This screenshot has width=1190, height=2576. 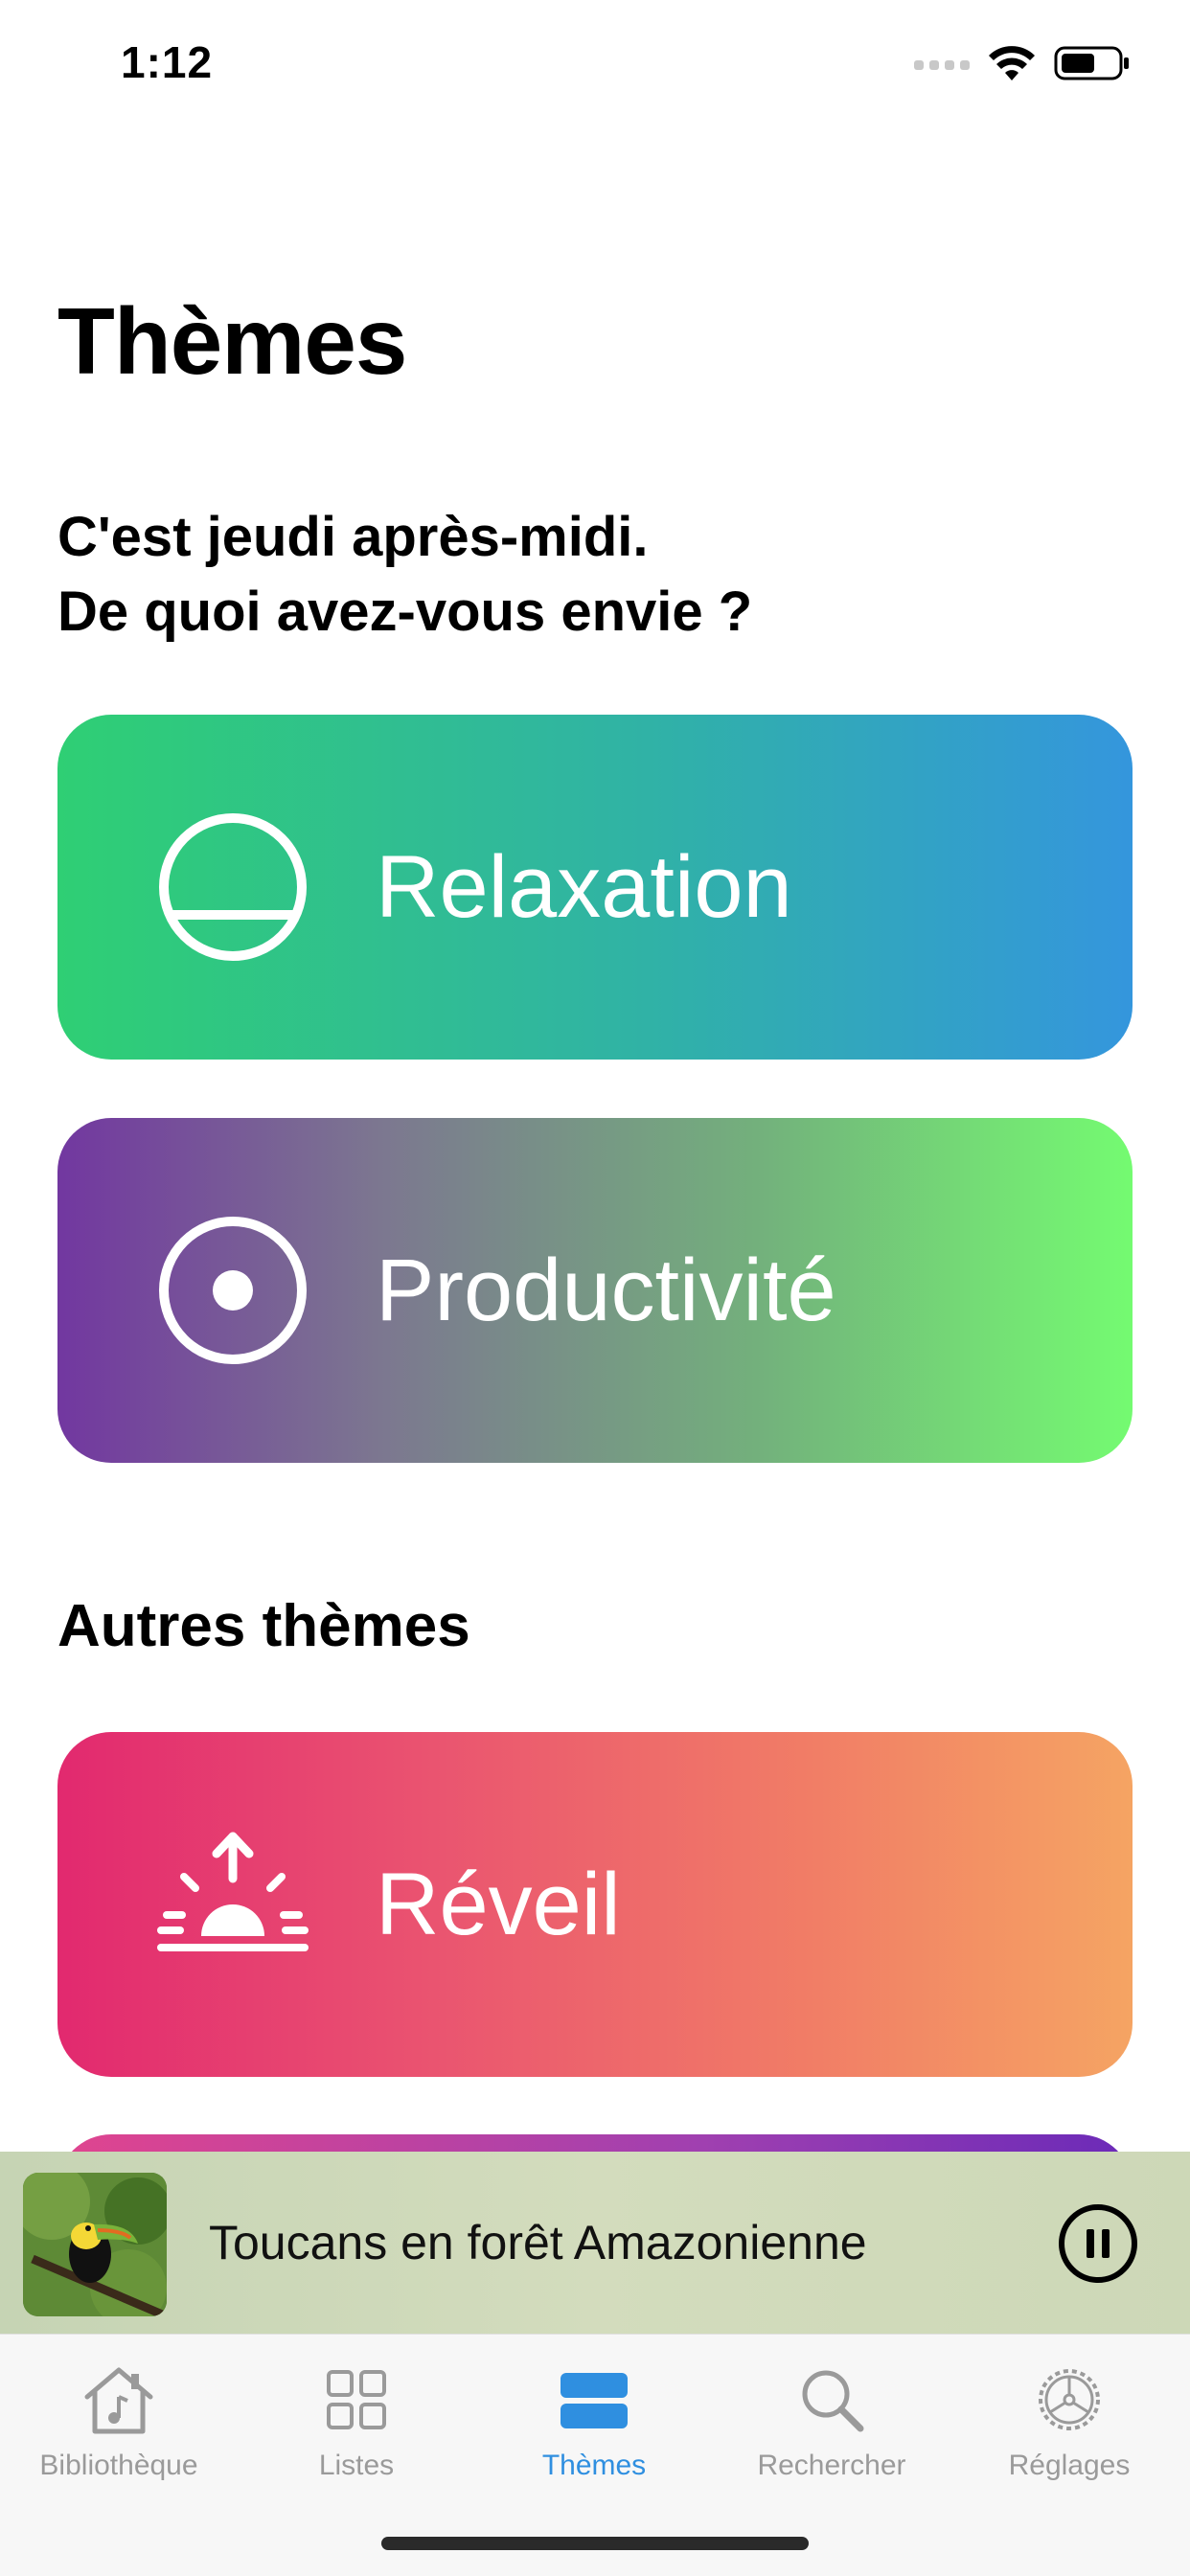 I want to click on status-icons, so click(x=1022, y=63).